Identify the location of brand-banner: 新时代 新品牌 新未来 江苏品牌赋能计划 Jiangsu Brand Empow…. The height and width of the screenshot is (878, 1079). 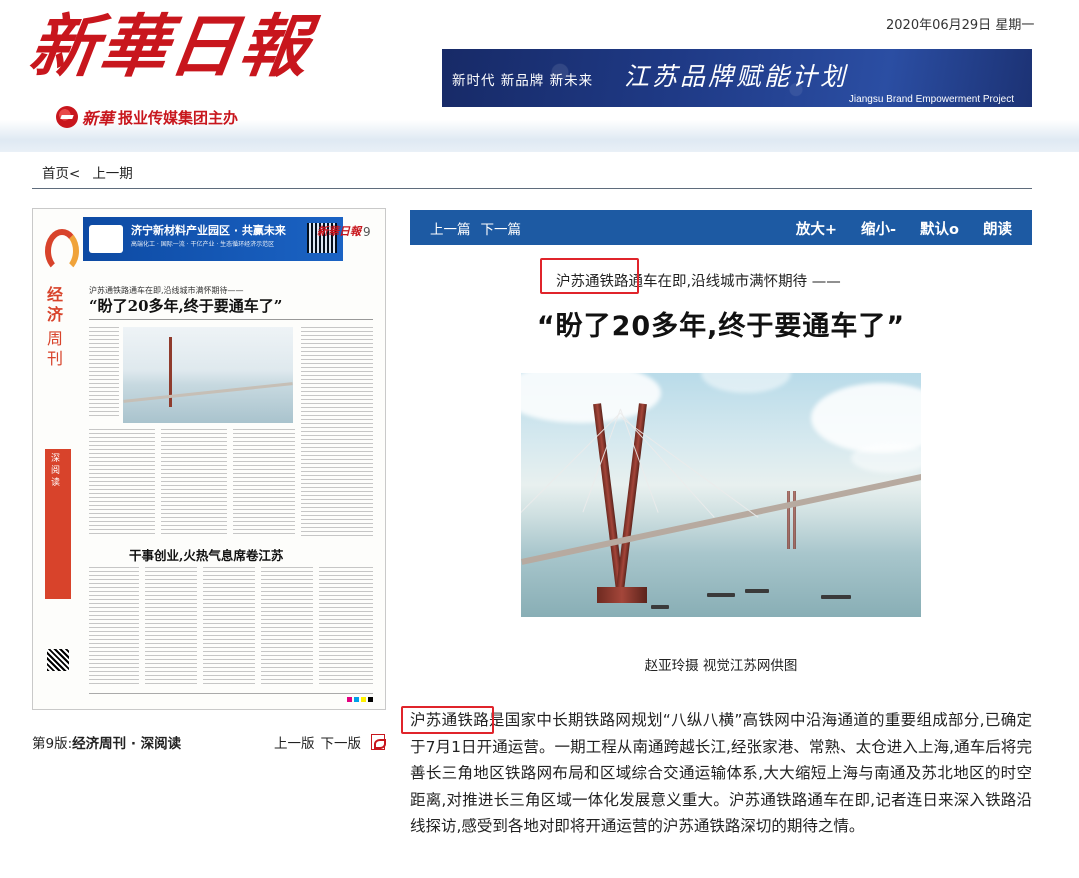
(737, 78).